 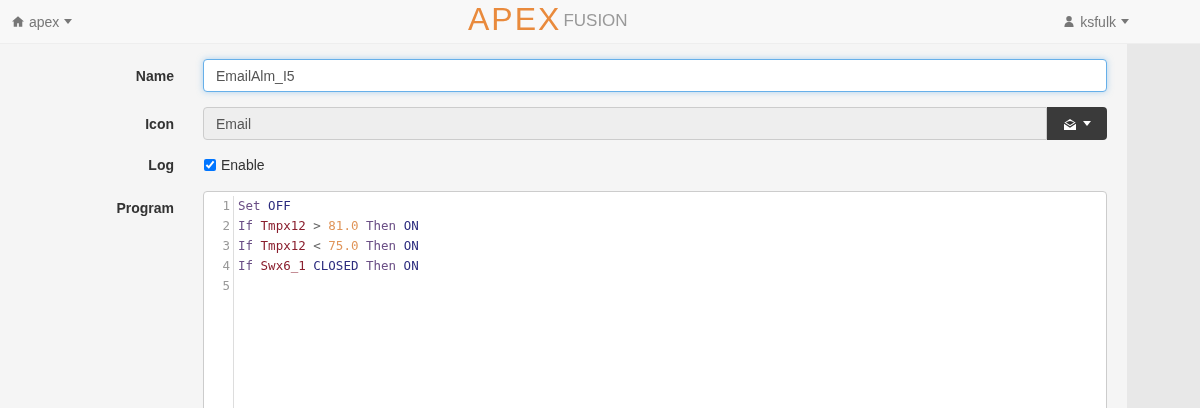 What do you see at coordinates (548, 19) in the screenshot?
I see `logo: APEX FUSION` at bounding box center [548, 19].